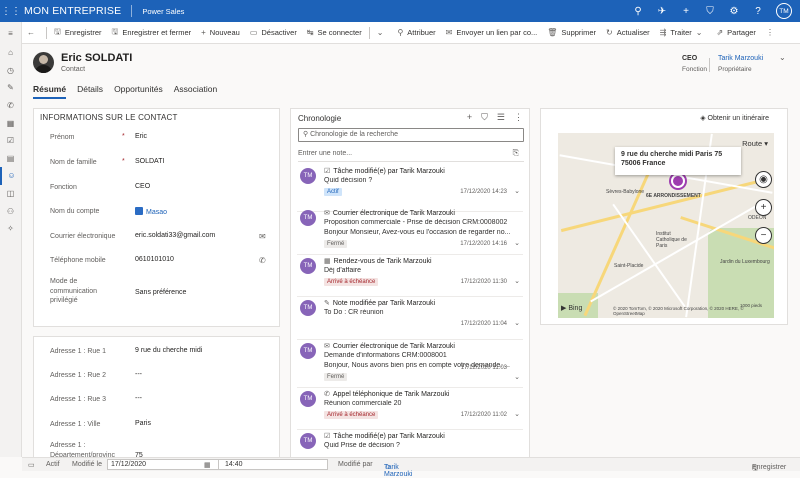 The height and width of the screenshot is (478, 800). Describe the element at coordinates (763, 207) in the screenshot. I see `zoom-in-button: +` at that location.